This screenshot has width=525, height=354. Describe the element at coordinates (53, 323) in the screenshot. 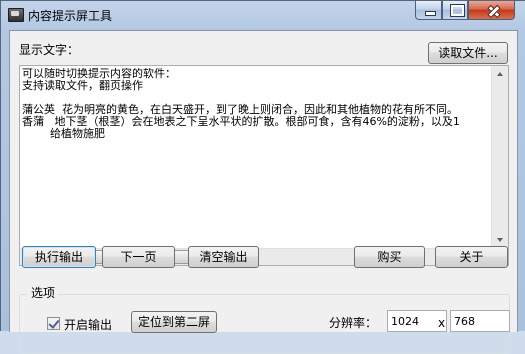

I see `enable-output-checkbox` at that location.